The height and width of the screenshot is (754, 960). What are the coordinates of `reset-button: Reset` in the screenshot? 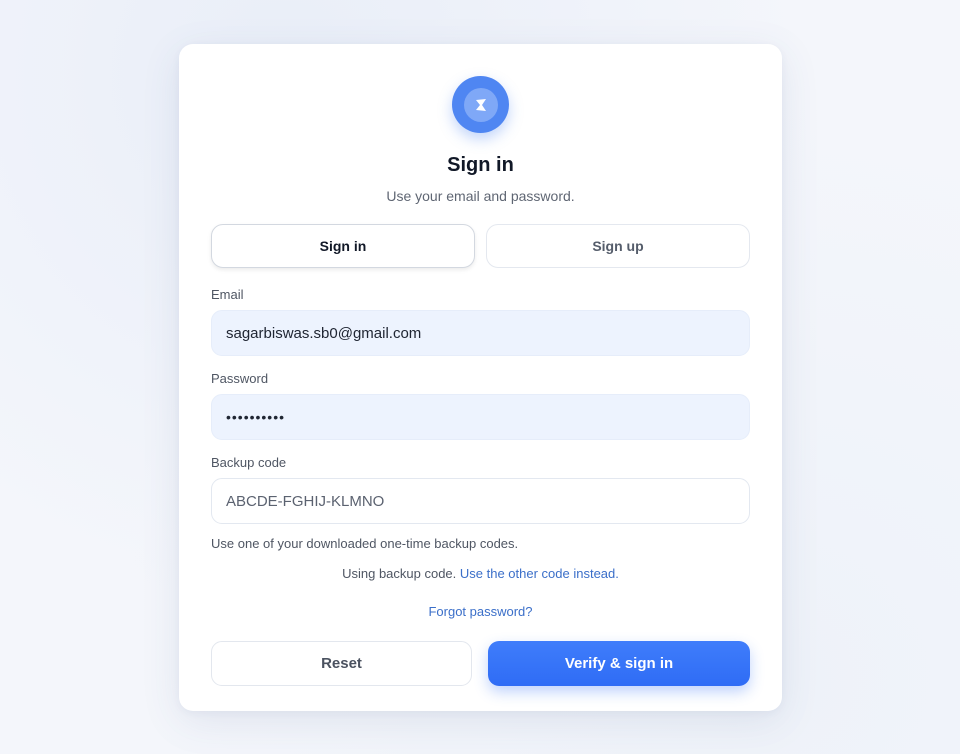 It's located at (341, 663).